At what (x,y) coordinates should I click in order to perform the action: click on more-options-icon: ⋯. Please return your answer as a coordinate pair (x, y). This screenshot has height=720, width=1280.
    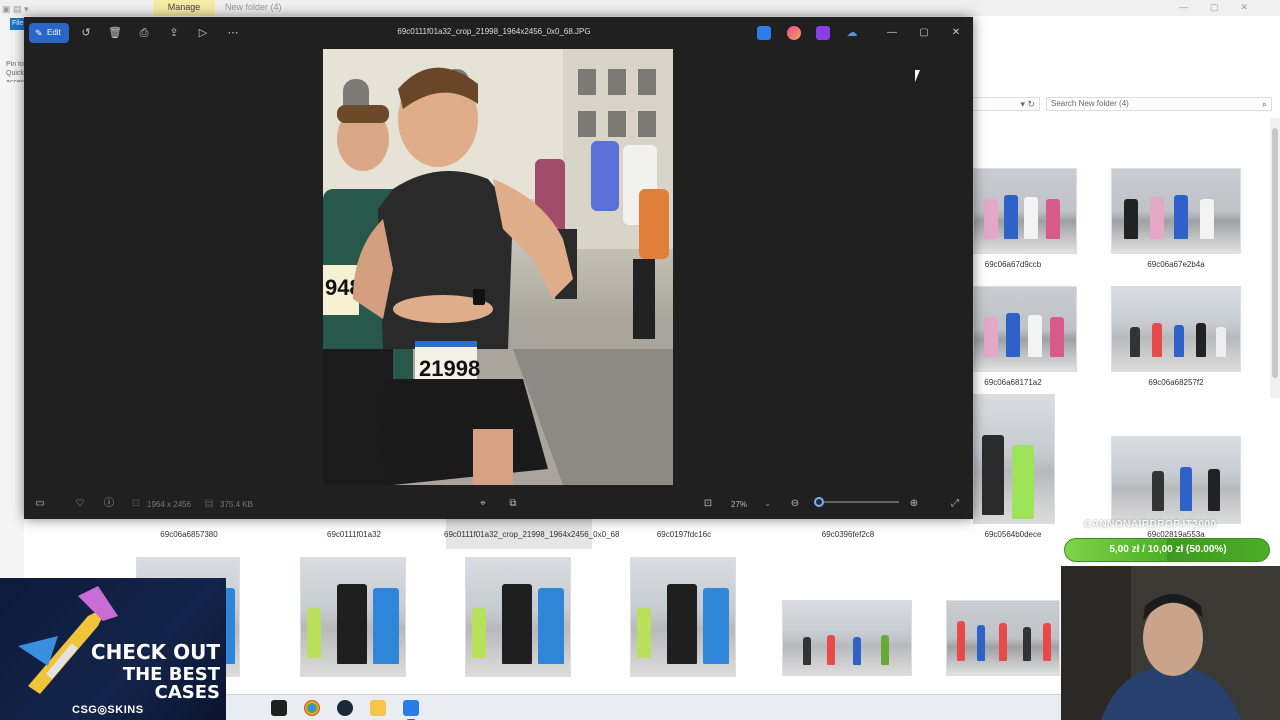
    Looking at the image, I should click on (233, 33).